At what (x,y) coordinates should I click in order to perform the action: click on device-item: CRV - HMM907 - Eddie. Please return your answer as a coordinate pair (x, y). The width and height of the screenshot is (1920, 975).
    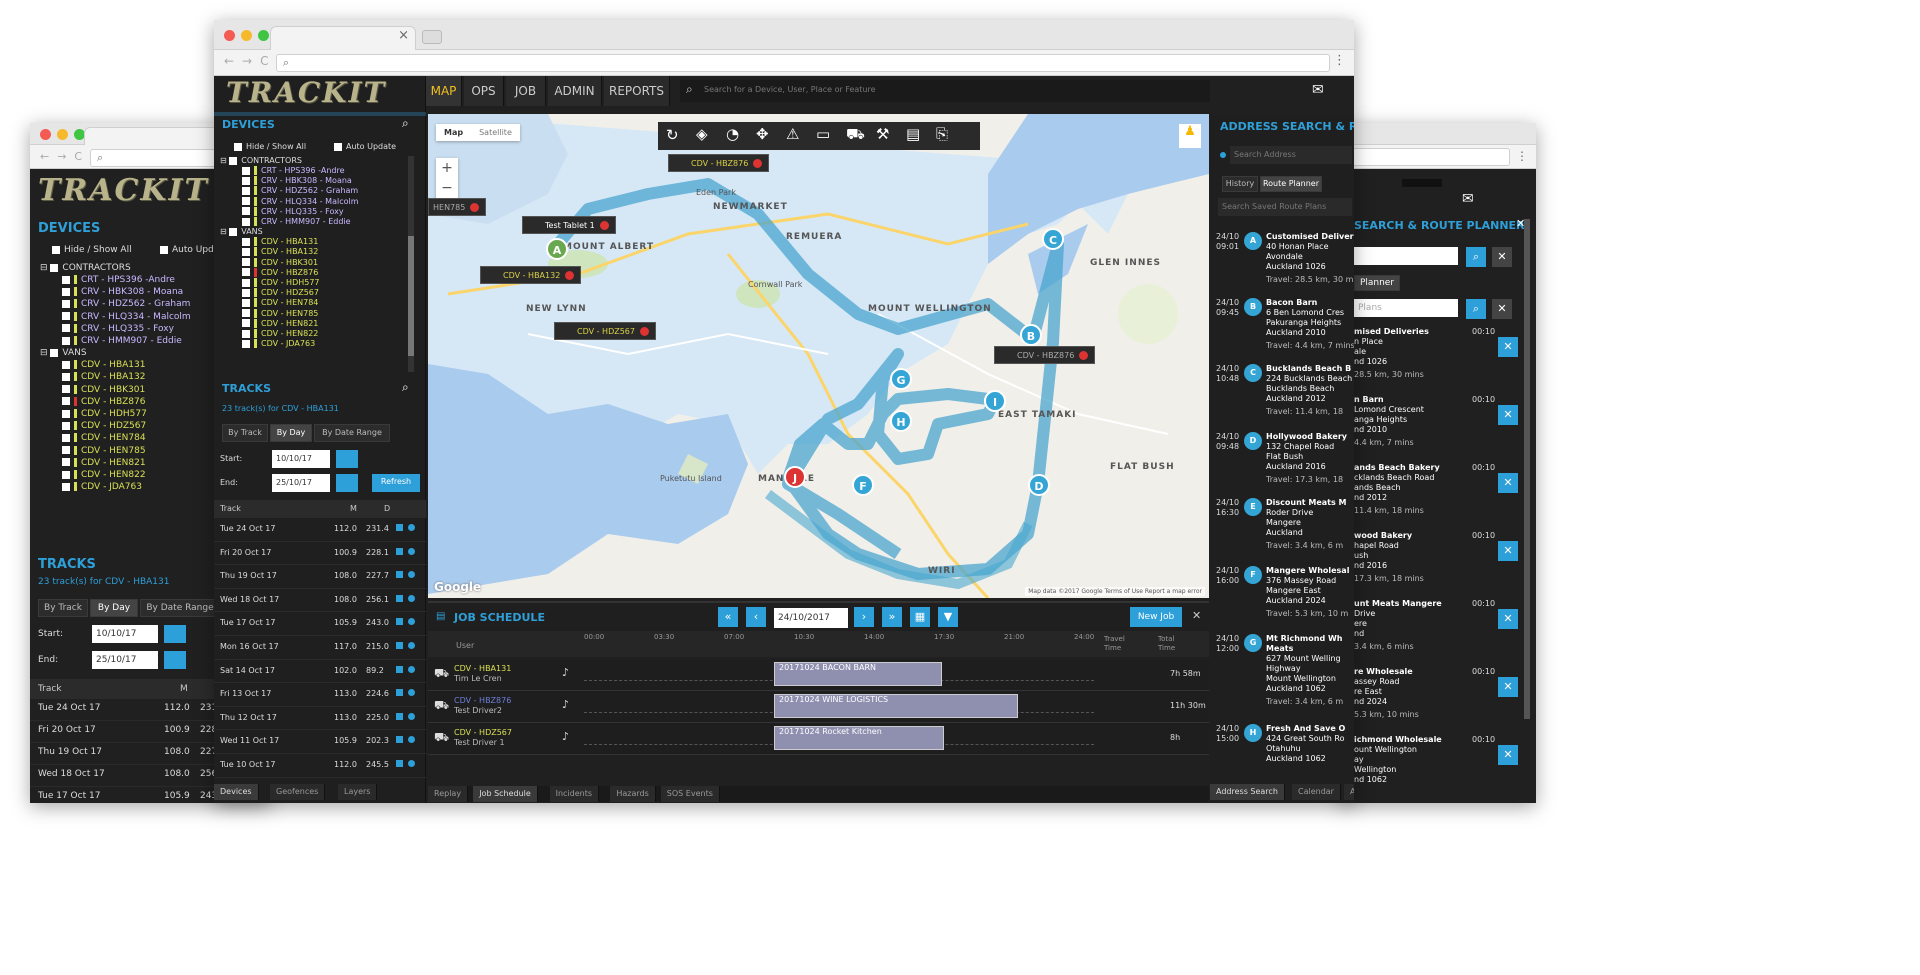
    Looking at the image, I should click on (122, 341).